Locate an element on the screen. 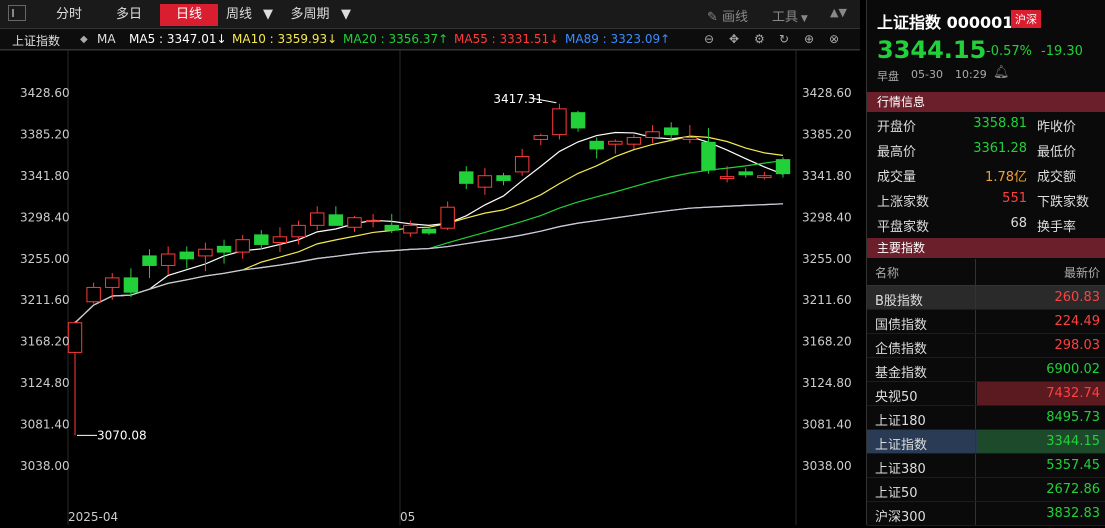  tools-dropdown-icon: ▼ is located at coordinates (803, 19).